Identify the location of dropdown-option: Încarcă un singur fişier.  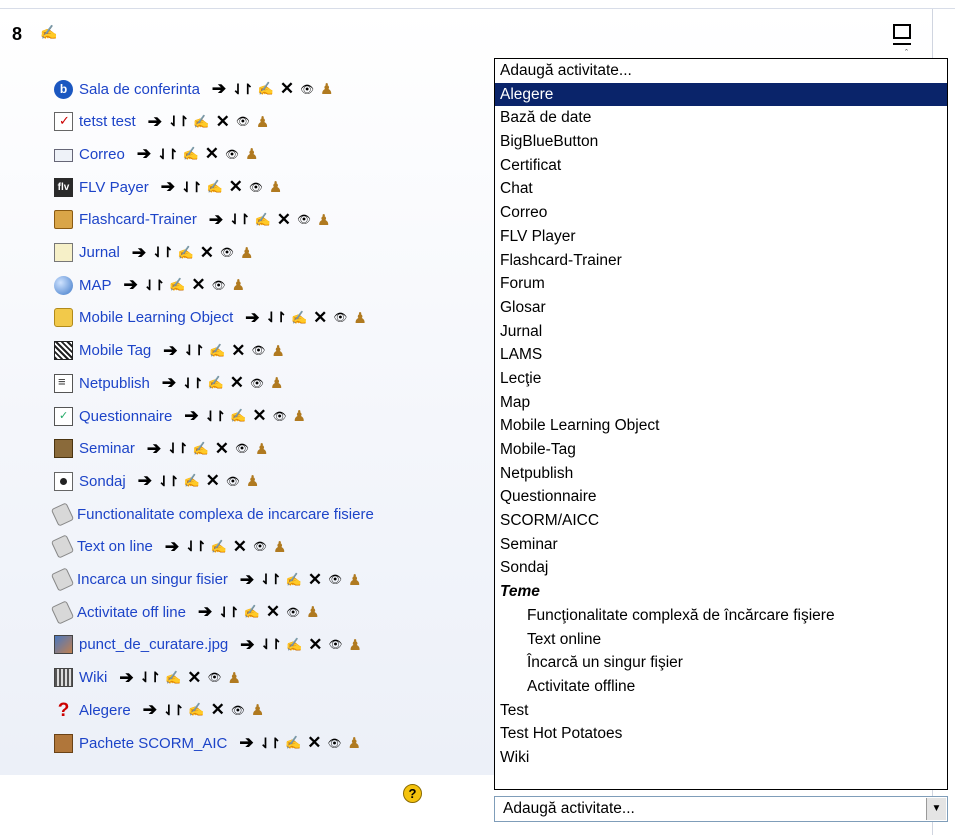
(721, 663).